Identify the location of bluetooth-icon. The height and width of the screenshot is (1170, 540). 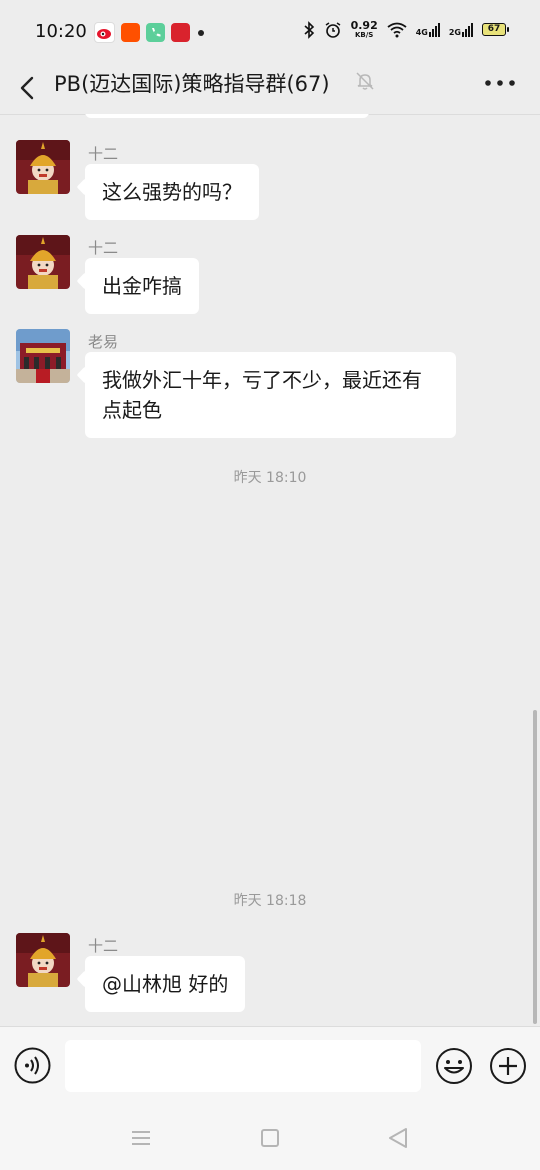
(309, 29).